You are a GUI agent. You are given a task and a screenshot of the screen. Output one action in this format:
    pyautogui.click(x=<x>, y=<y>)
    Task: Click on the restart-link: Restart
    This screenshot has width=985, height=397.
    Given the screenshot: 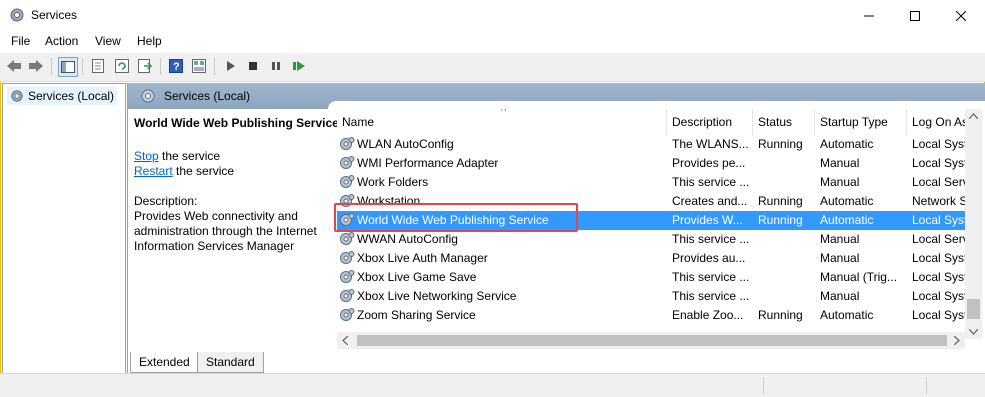 What is the action you would take?
    pyautogui.click(x=153, y=171)
    